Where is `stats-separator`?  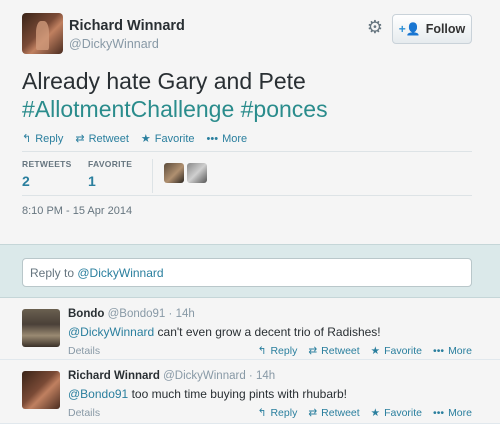 stats-separator is located at coordinates (152, 176).